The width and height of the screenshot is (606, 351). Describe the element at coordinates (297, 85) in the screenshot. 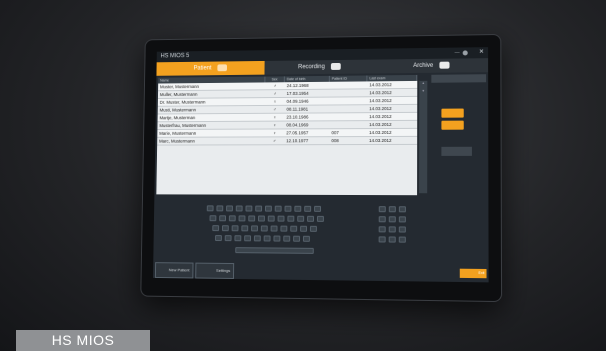

I see `table-cell: 24.12.1968` at that location.